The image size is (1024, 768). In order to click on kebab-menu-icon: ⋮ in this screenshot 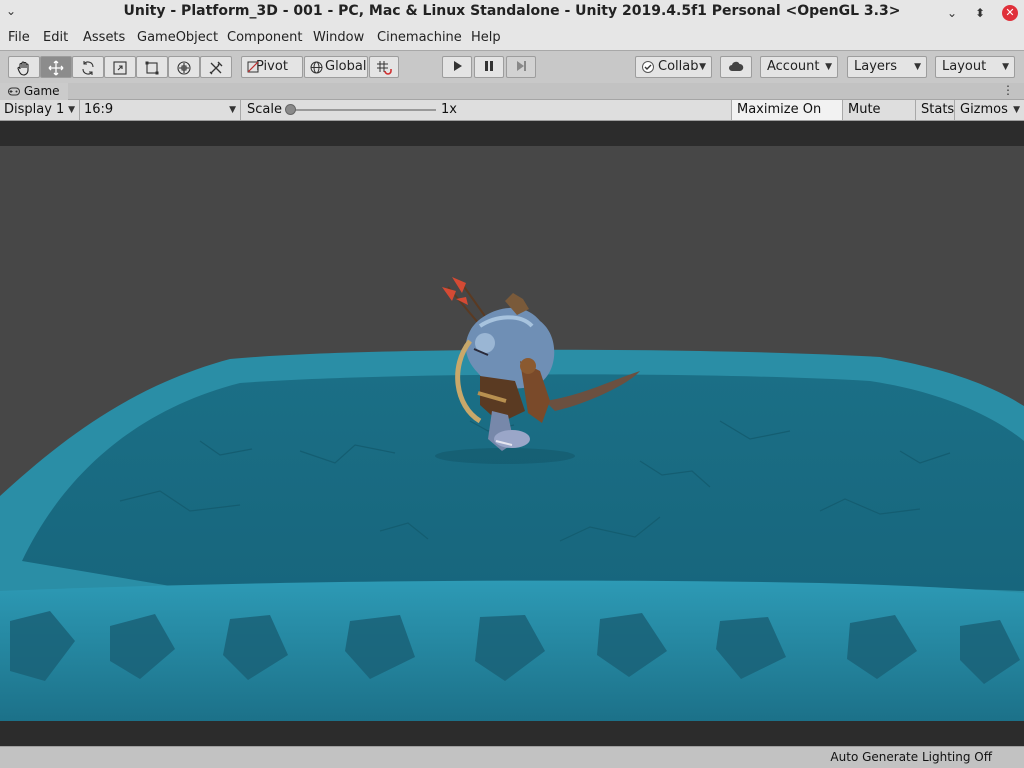, I will do `click(1008, 90)`.